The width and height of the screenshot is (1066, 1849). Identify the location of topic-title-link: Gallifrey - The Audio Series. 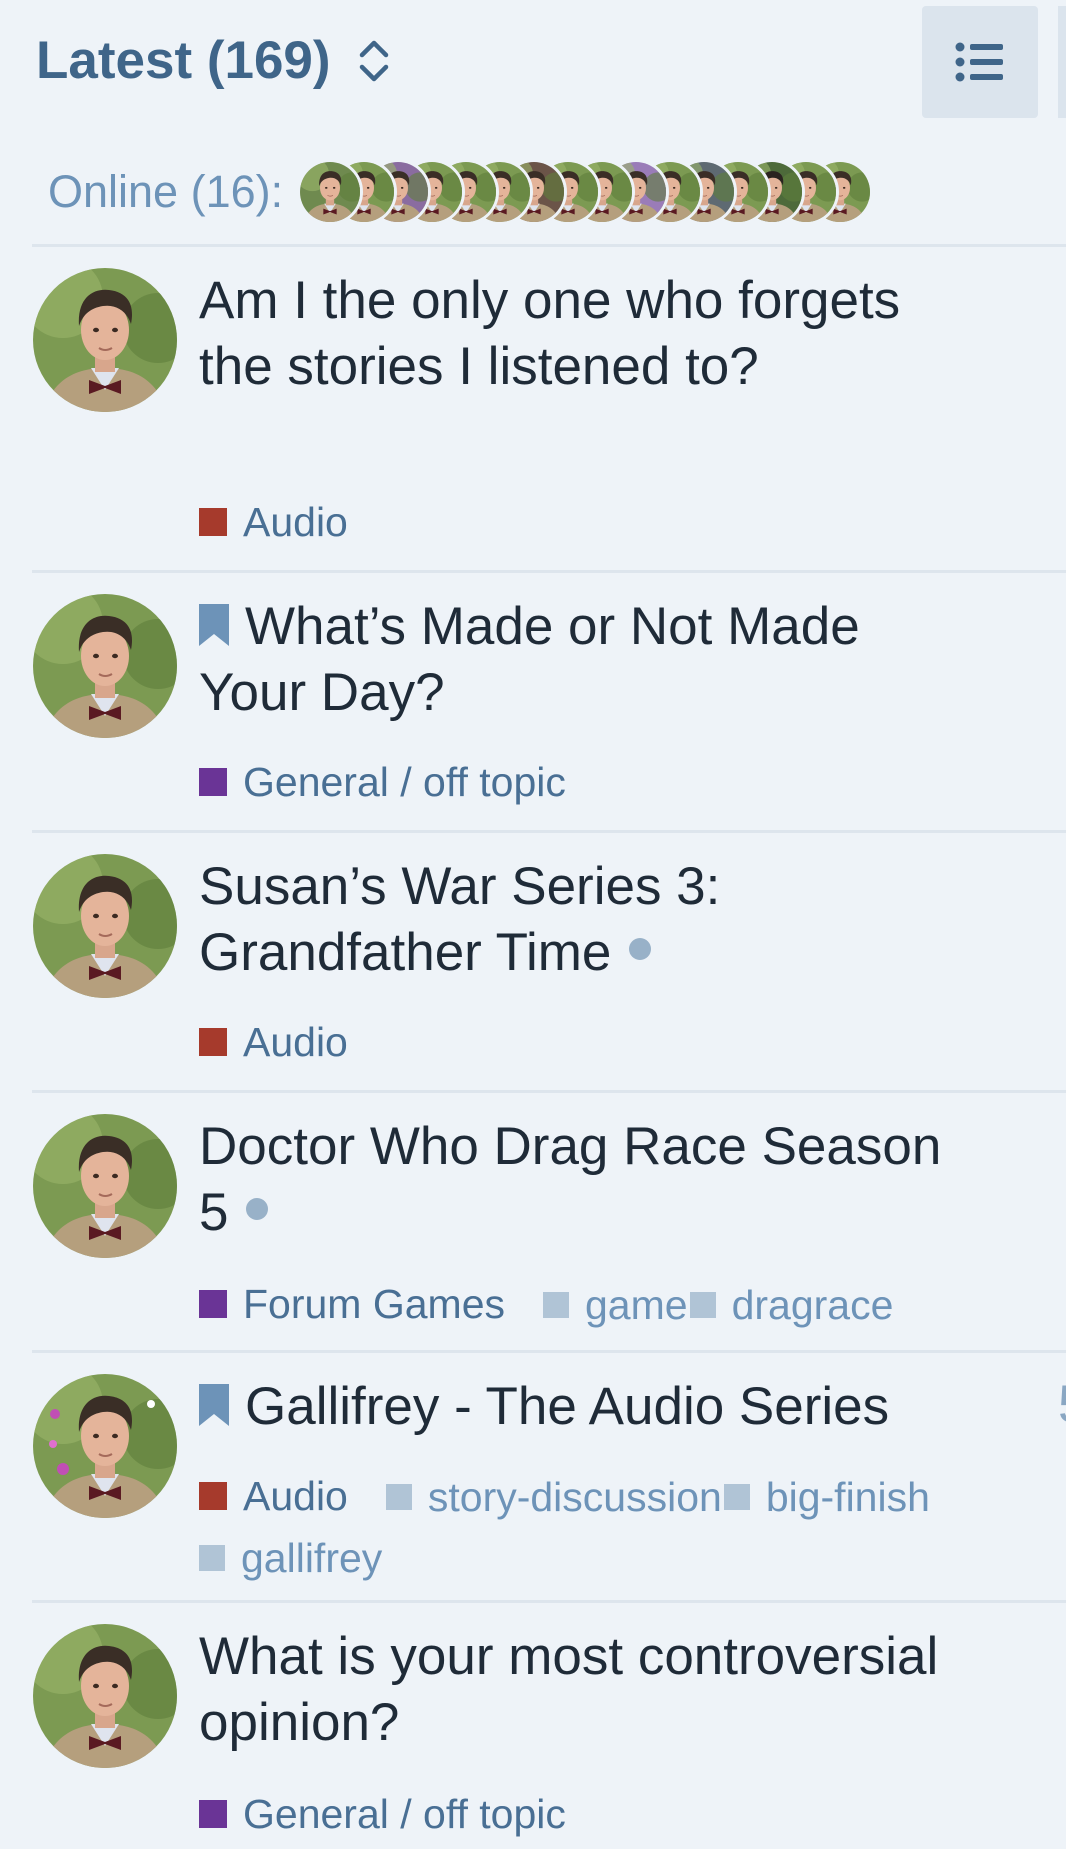
(589, 1407).